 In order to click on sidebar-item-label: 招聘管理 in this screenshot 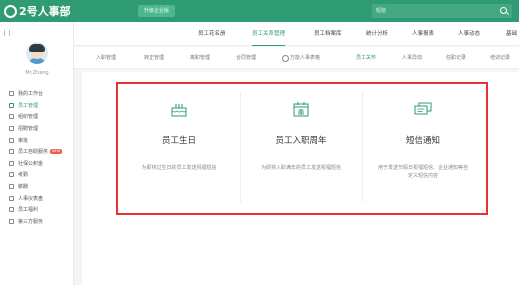, I will do `click(28, 129)`.